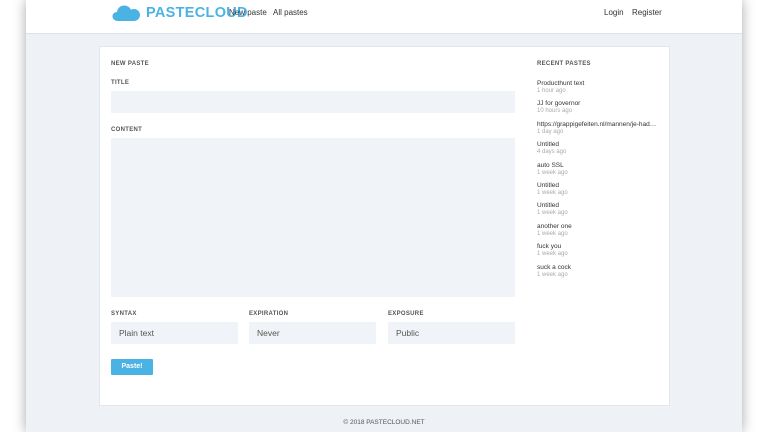 The height and width of the screenshot is (432, 768). I want to click on recent-paste-item: suck a cock 1 week ago, so click(597, 274).